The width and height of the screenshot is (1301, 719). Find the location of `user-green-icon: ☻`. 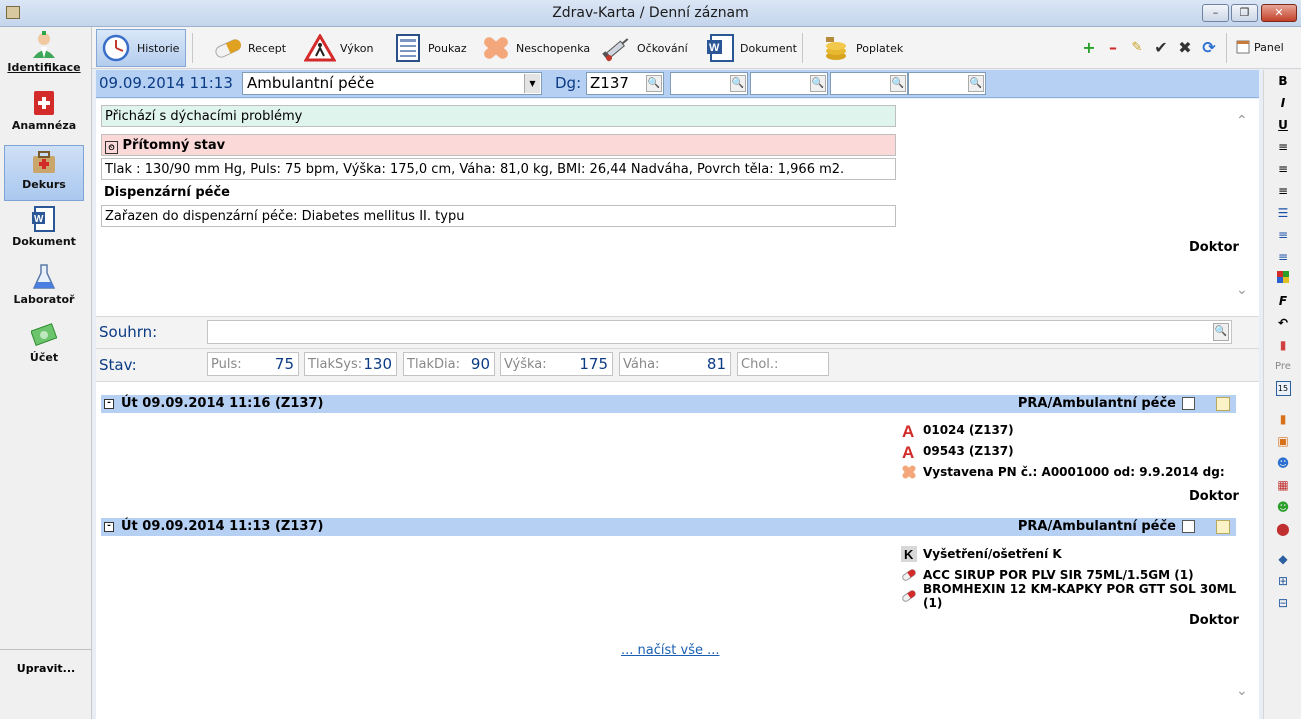

user-green-icon: ☻ is located at coordinates (1283, 507).